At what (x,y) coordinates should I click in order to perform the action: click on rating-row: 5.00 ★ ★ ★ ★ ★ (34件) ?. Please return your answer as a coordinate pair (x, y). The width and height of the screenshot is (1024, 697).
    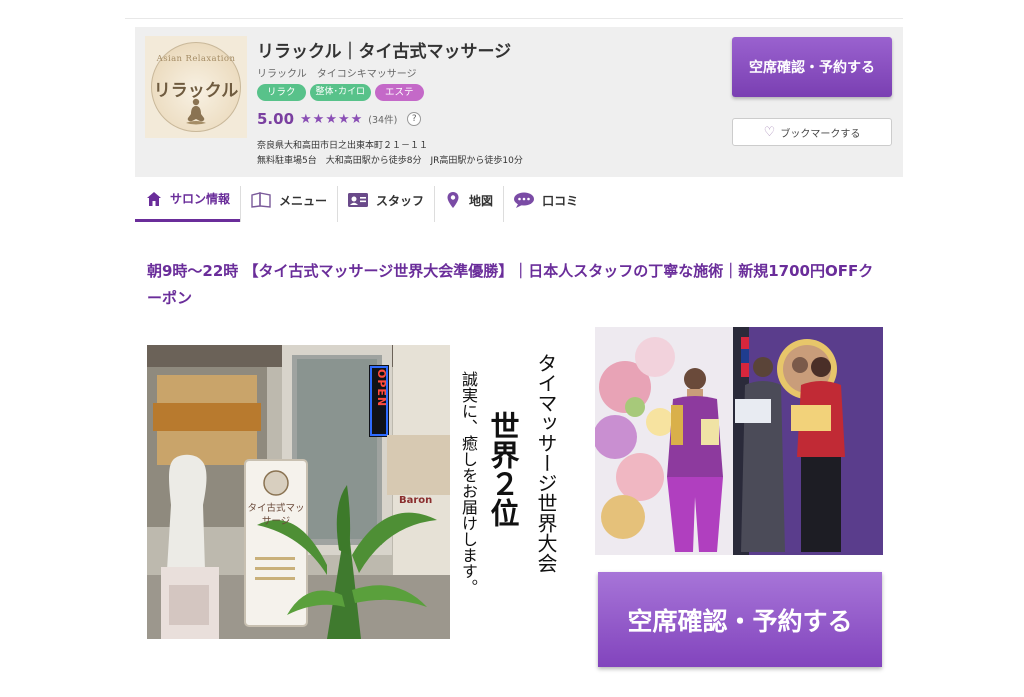
    Looking at the image, I should click on (339, 119).